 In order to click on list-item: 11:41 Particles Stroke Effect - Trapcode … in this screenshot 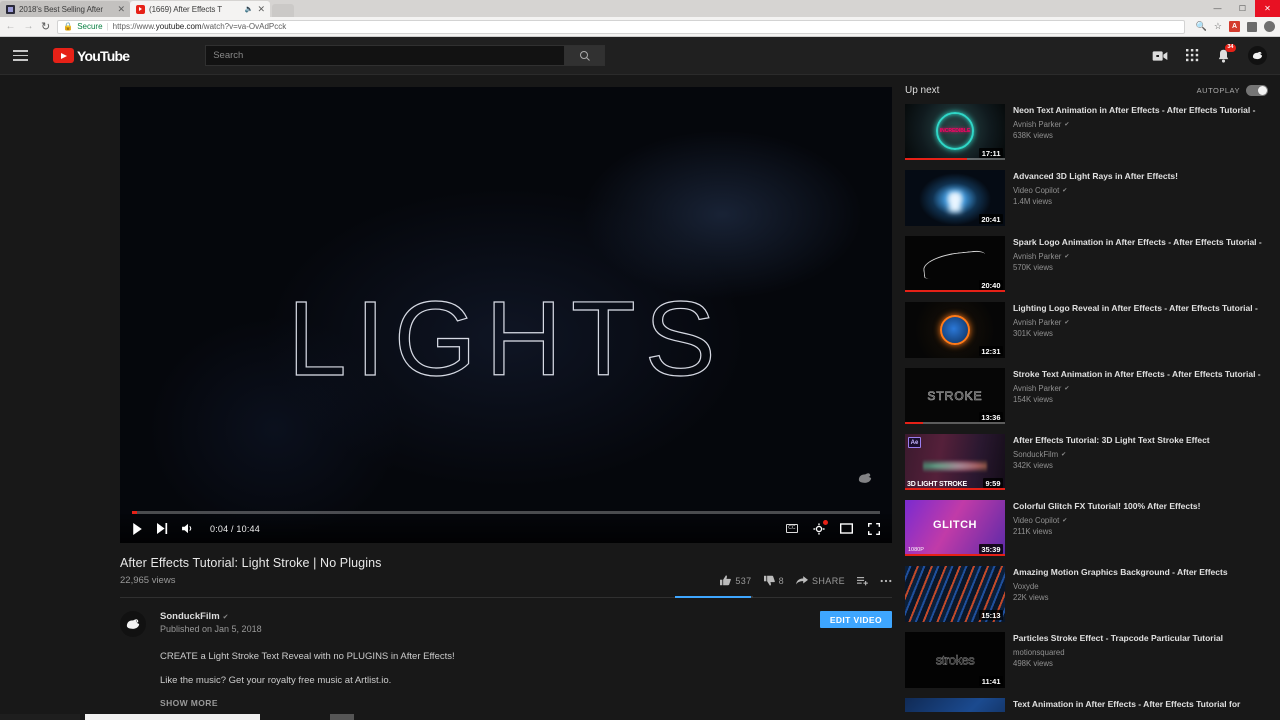, I will do `click(1086, 660)`.